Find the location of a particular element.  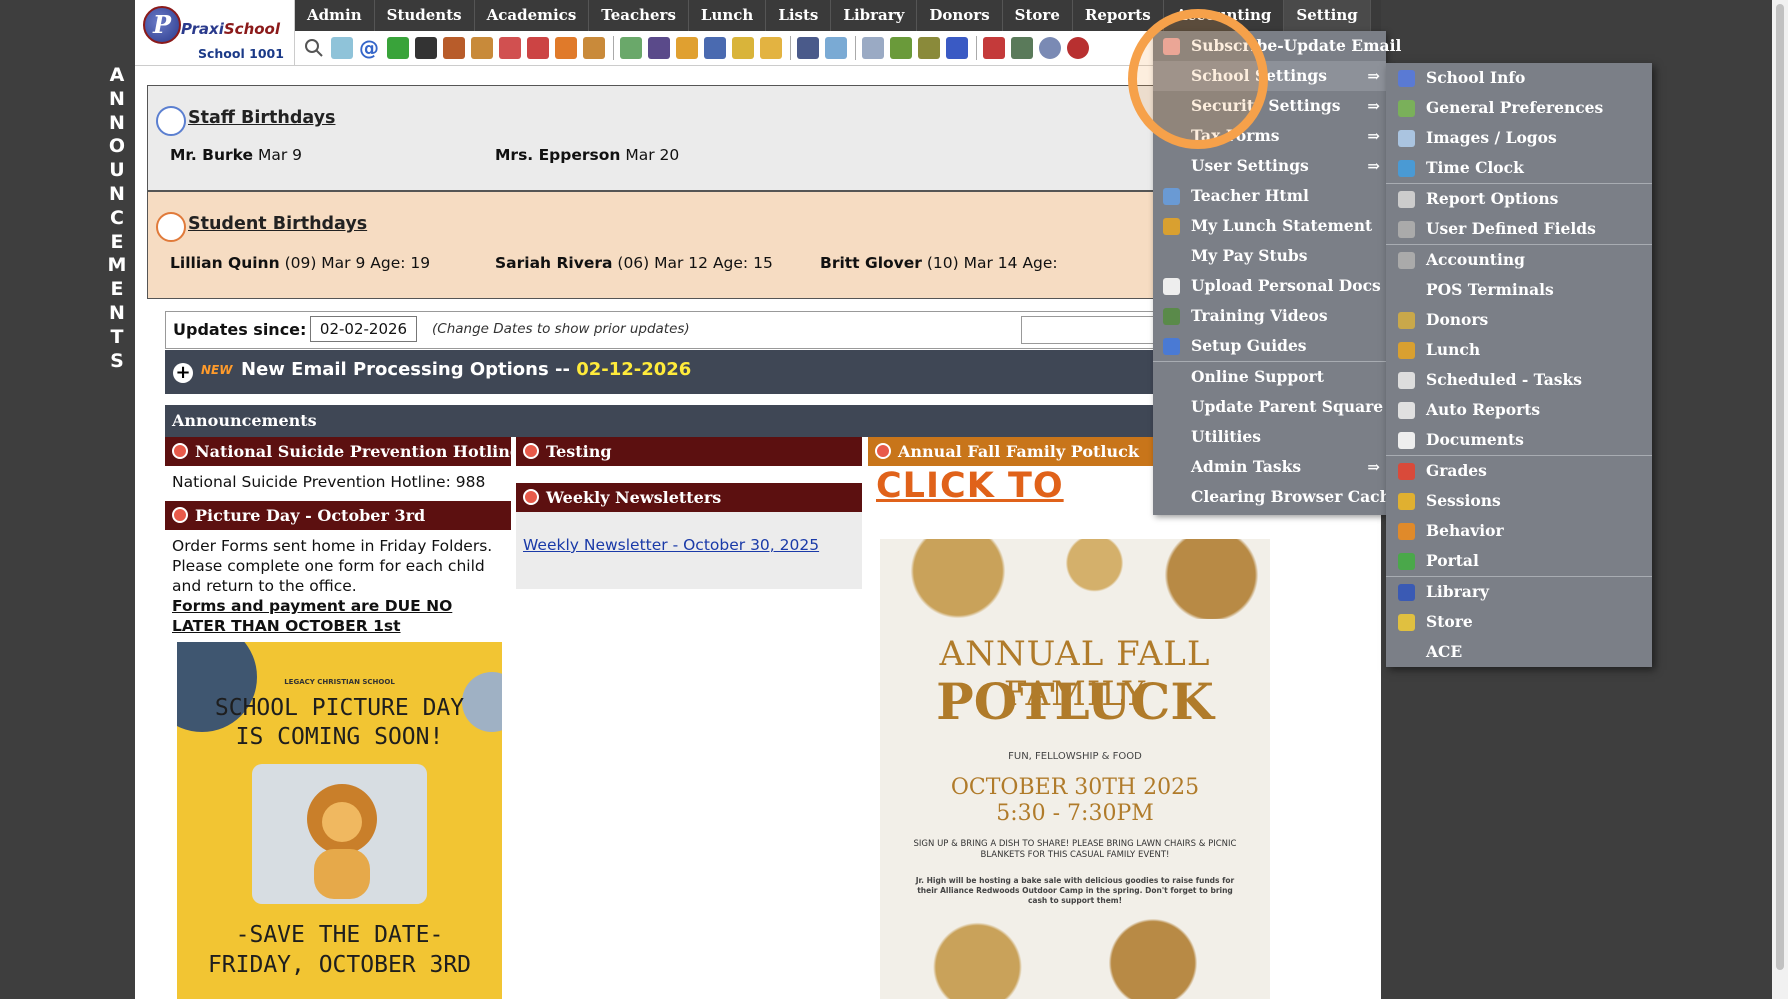

menu-item-teacher-html: Teacher Html is located at coordinates (1269, 196).